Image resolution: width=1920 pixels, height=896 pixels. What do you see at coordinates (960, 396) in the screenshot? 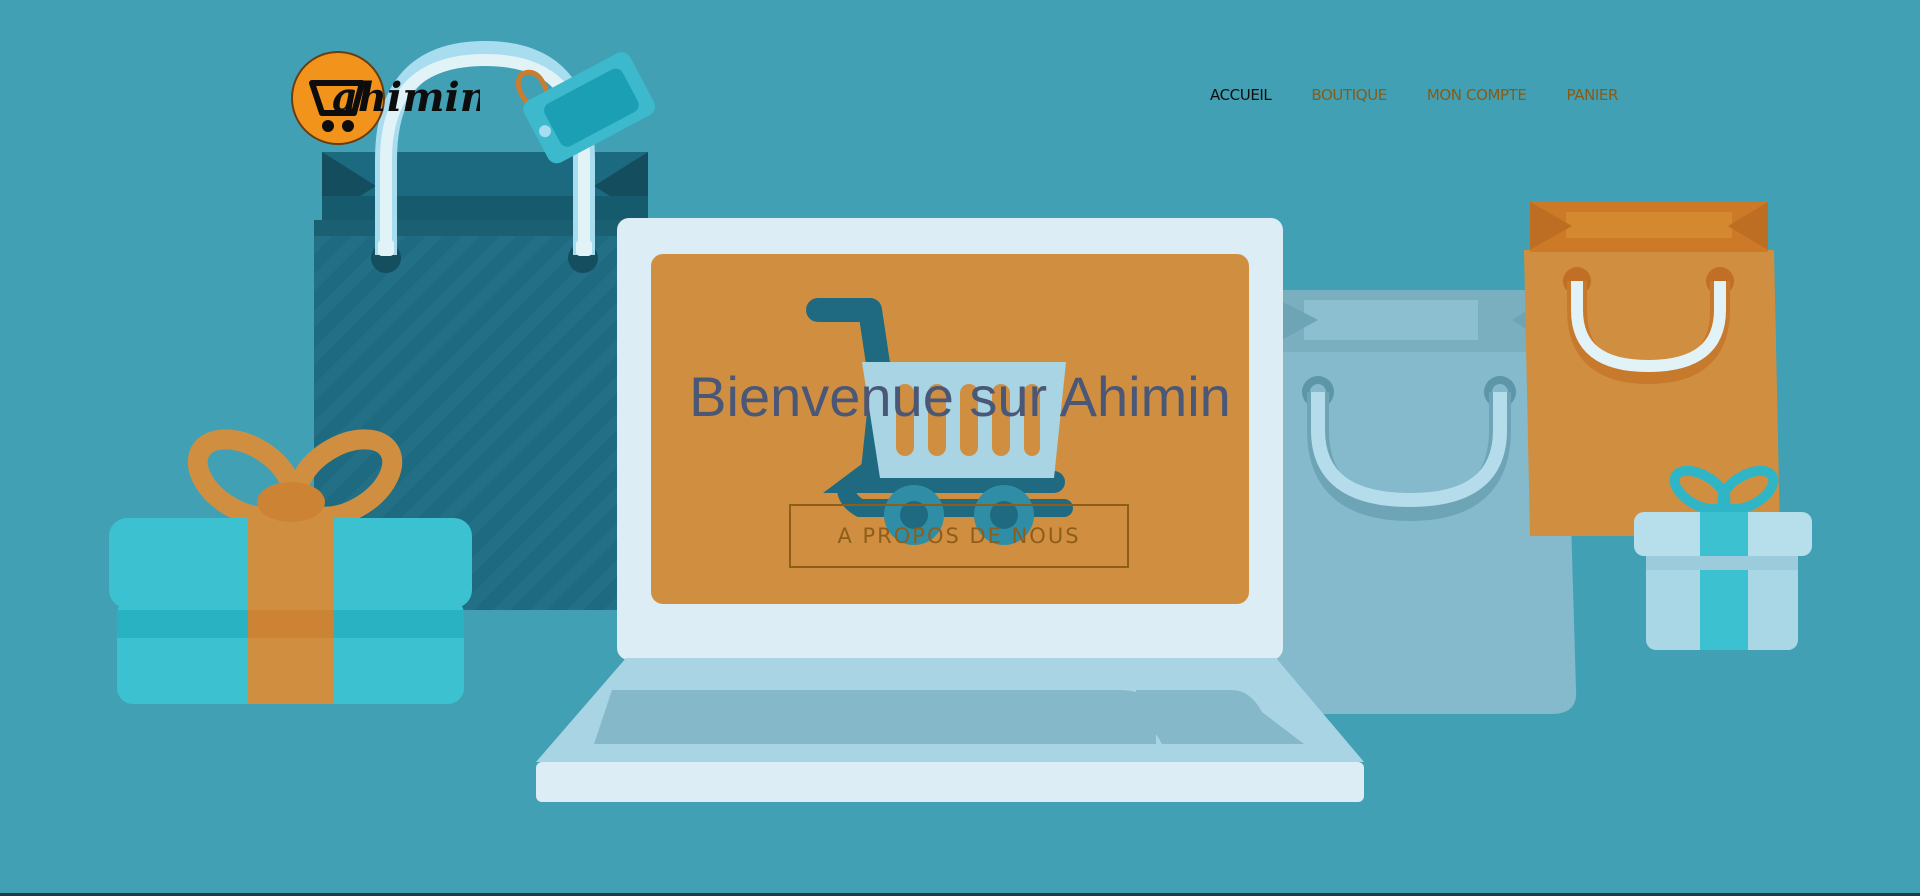
I see `hero-title: Bienvenue sur Ahimin` at bounding box center [960, 396].